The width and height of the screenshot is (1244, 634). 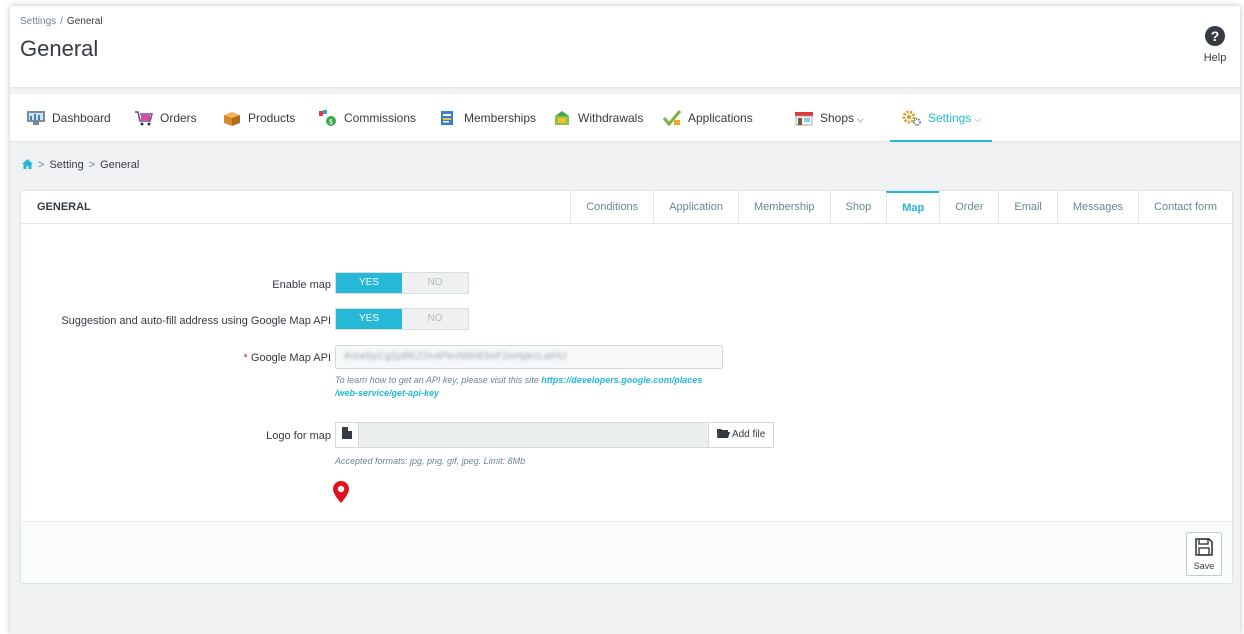 I want to click on nav-label: Products, so click(x=272, y=118).